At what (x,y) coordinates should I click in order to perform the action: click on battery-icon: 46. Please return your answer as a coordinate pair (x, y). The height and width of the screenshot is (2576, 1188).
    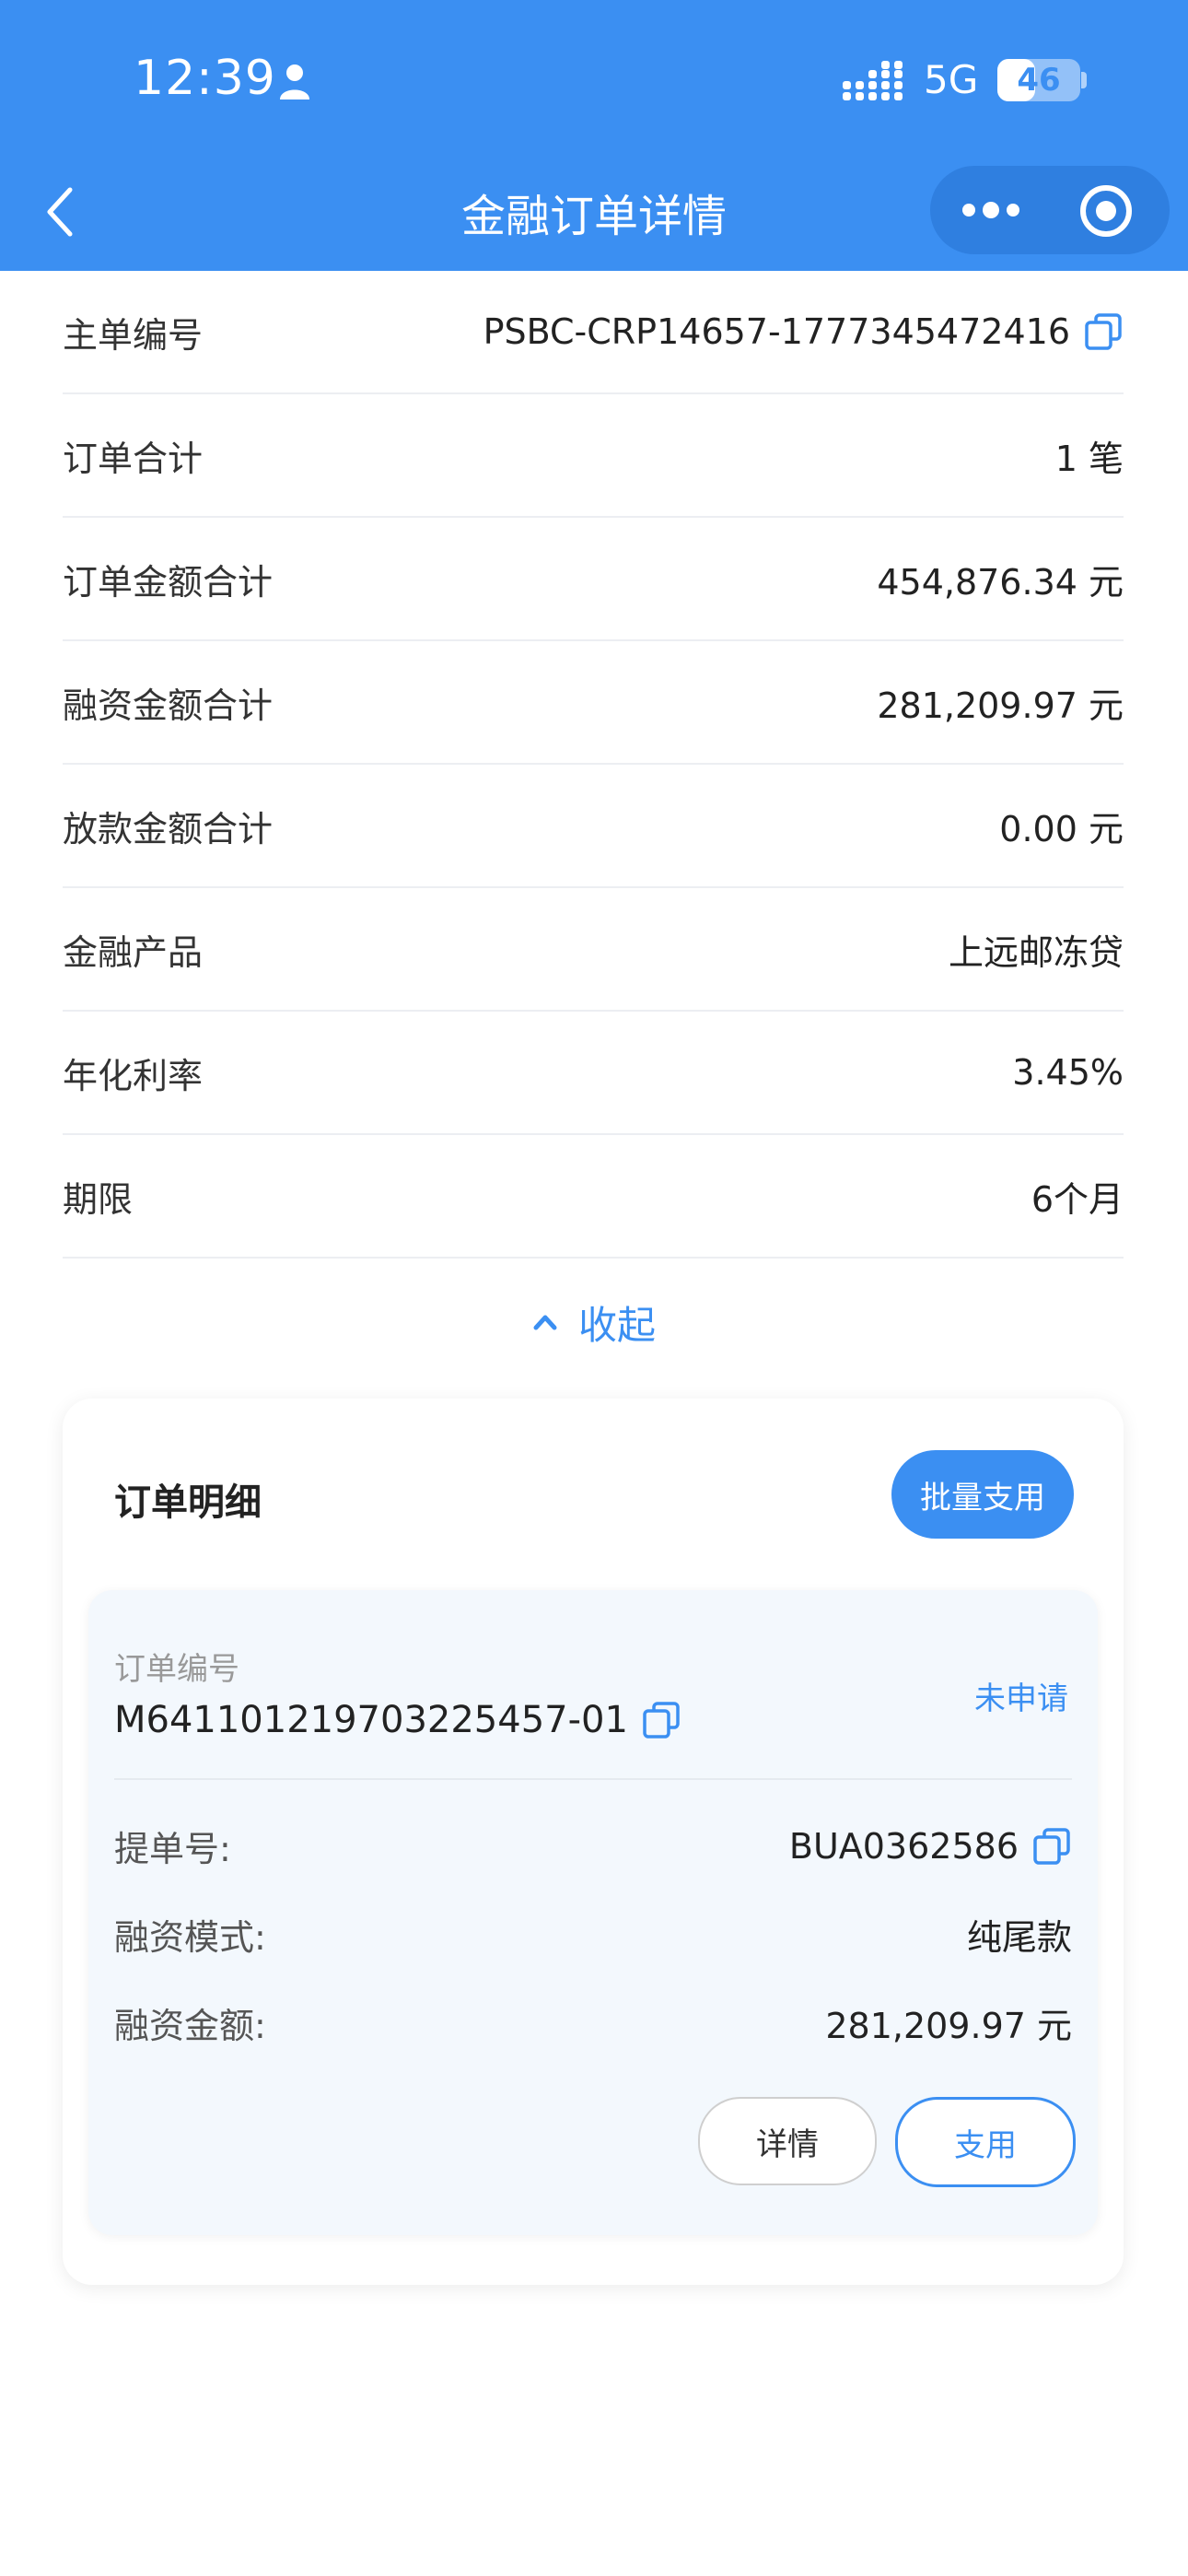
    Looking at the image, I should click on (1038, 80).